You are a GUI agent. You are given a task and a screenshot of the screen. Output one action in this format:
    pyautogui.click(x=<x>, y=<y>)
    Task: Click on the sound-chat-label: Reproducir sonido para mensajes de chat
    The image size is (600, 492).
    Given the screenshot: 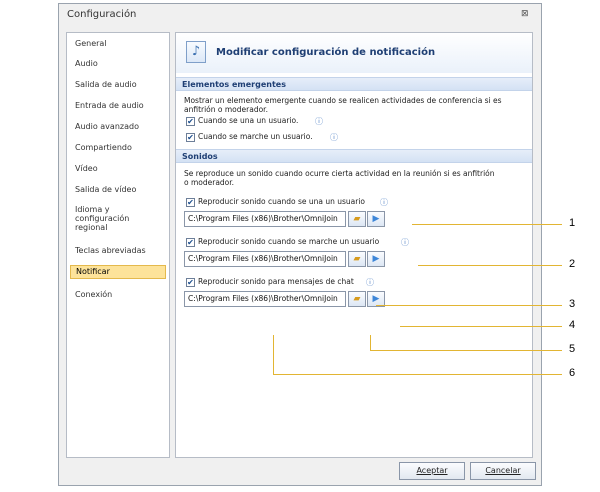 What is the action you would take?
    pyautogui.click(x=276, y=281)
    